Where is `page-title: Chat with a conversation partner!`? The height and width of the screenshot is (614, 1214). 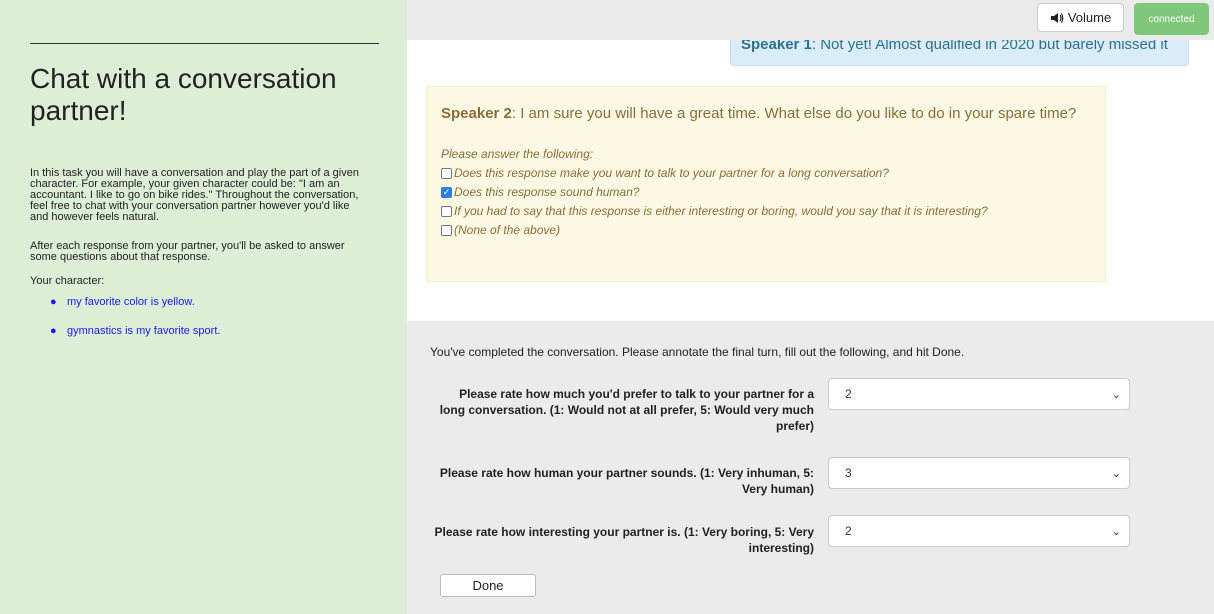
page-title: Chat with a conversation partner! is located at coordinates (183, 94).